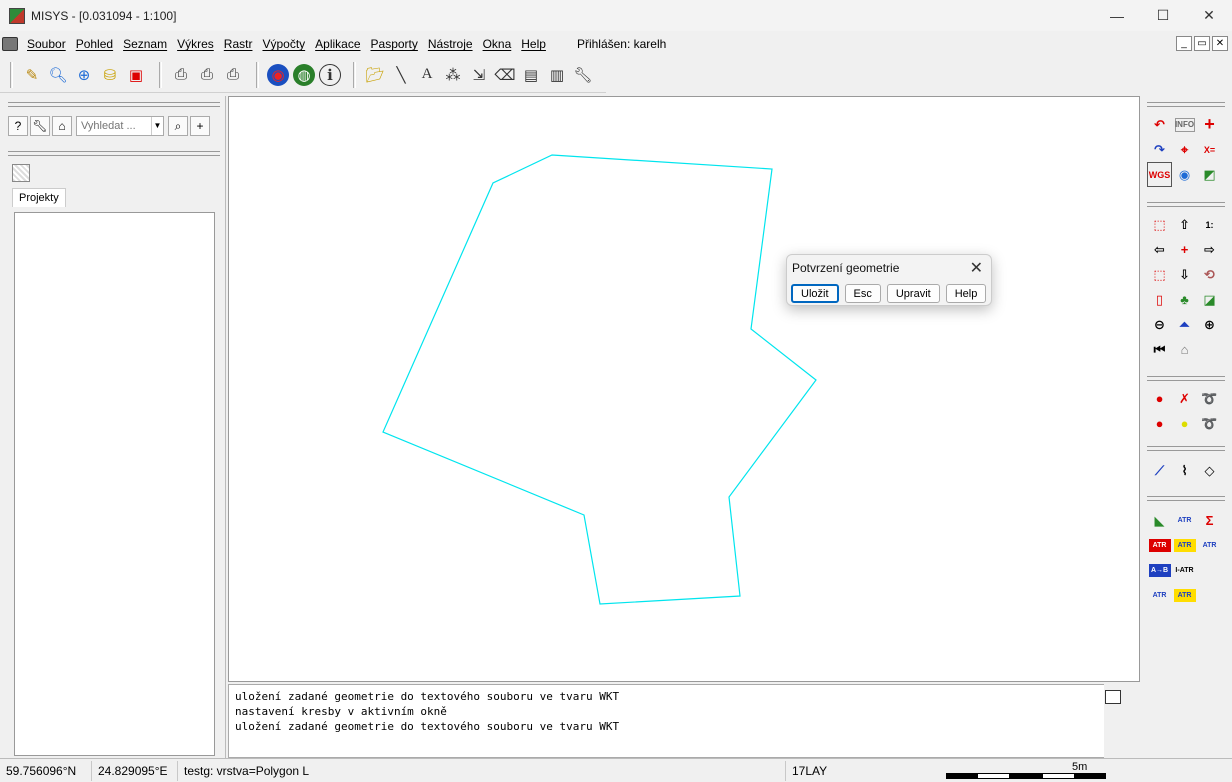 This screenshot has height=782, width=1232. I want to click on print-icon: ⎙, so click(207, 75).